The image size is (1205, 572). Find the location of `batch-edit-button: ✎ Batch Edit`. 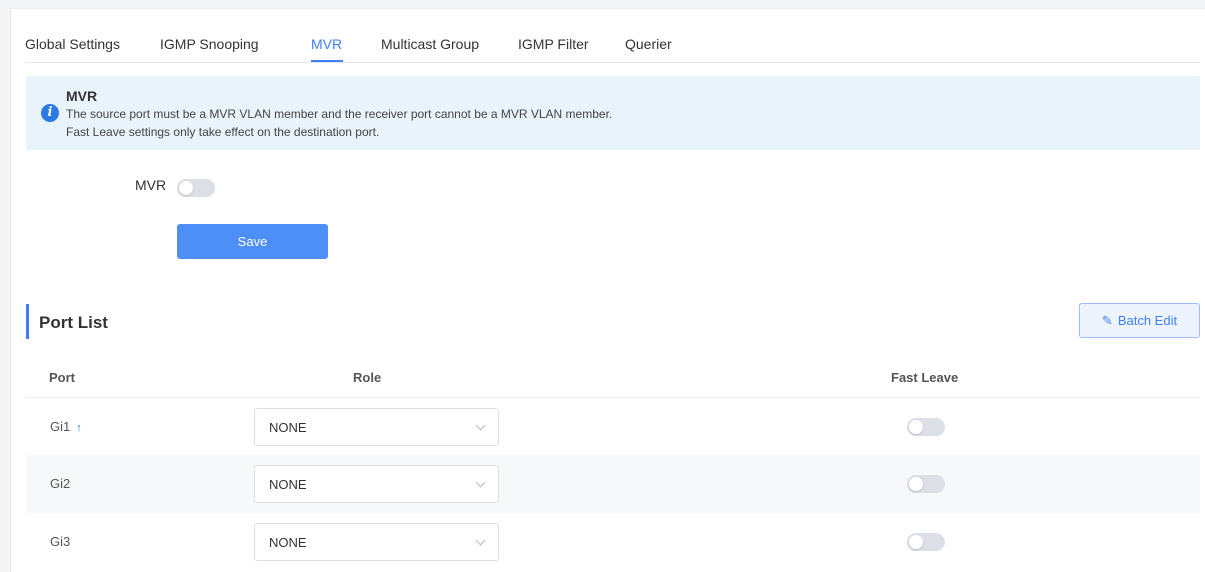

batch-edit-button: ✎ Batch Edit is located at coordinates (1139, 320).